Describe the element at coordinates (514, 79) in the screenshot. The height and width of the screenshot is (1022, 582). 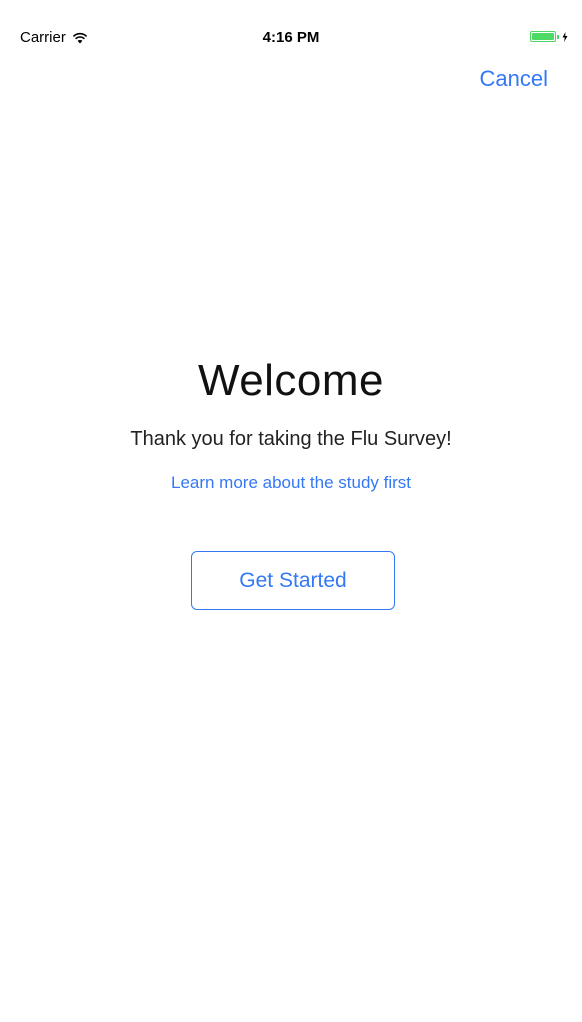
I see `cancel-button: Cancel` at that location.